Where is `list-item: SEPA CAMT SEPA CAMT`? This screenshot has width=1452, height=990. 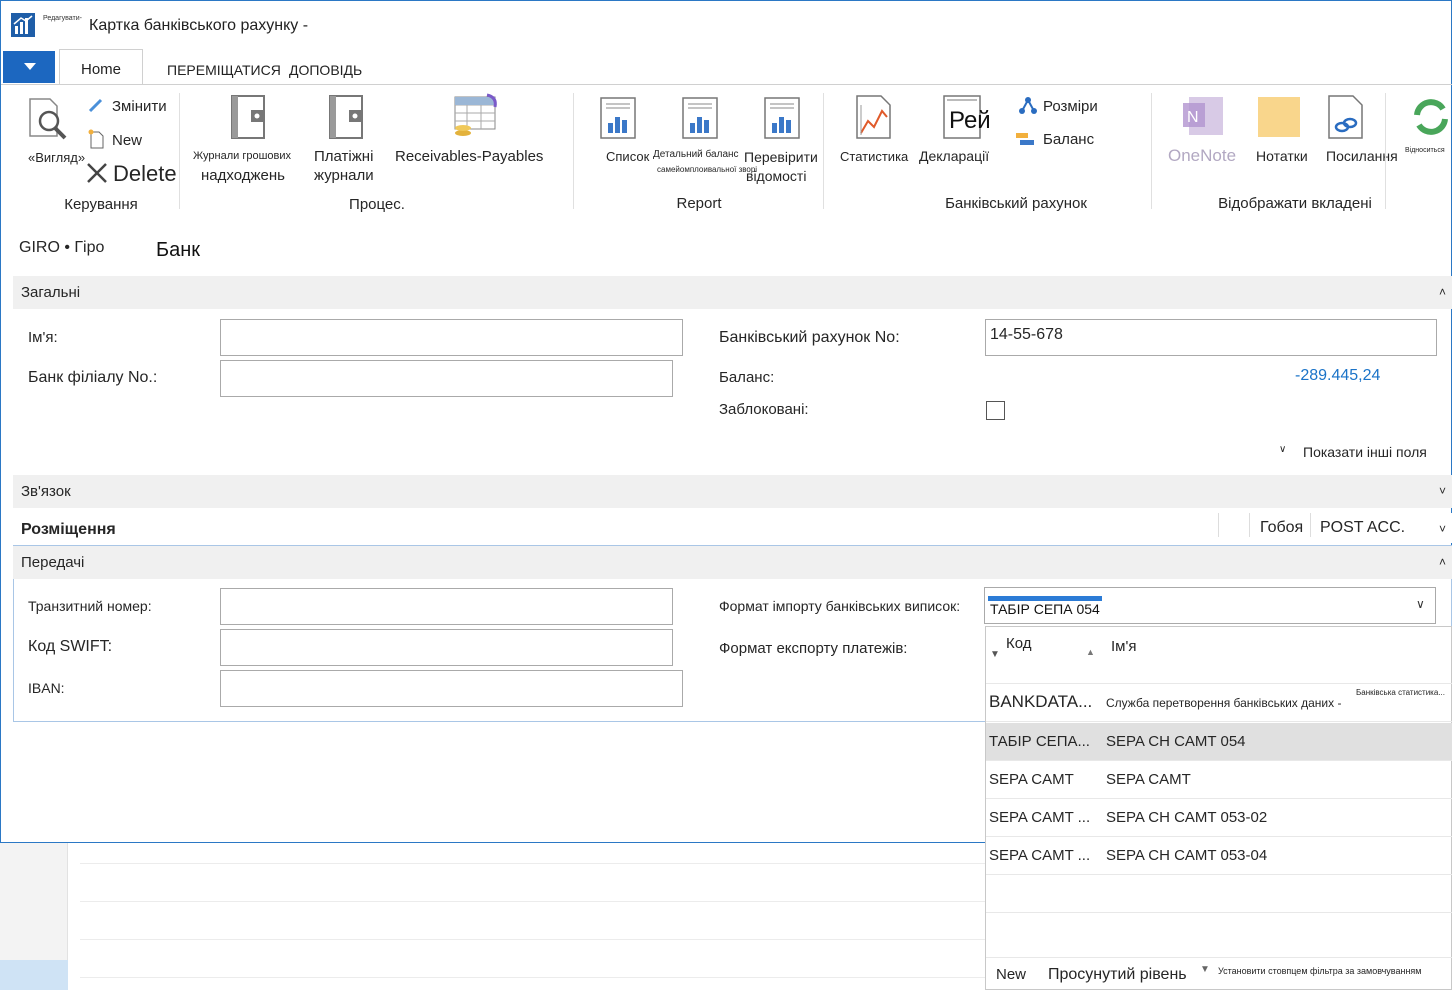 list-item: SEPA CAMT SEPA CAMT is located at coordinates (1219, 780).